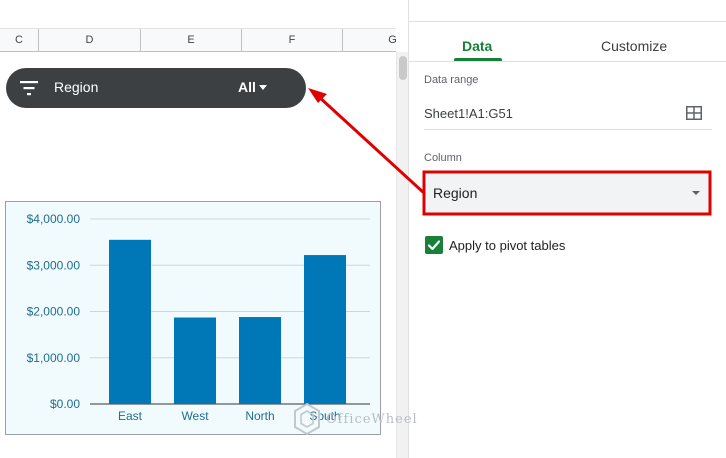 This screenshot has width=726, height=458. What do you see at coordinates (567, 11) in the screenshot?
I see `panel-top-bar` at bounding box center [567, 11].